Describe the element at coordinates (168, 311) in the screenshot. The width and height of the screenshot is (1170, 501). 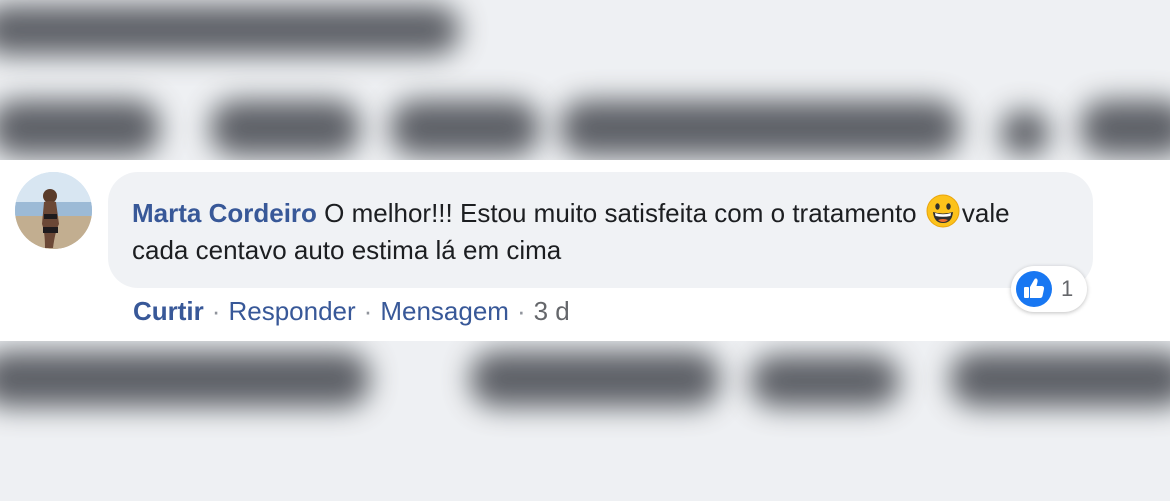
I see `like-button: Curtir` at that location.